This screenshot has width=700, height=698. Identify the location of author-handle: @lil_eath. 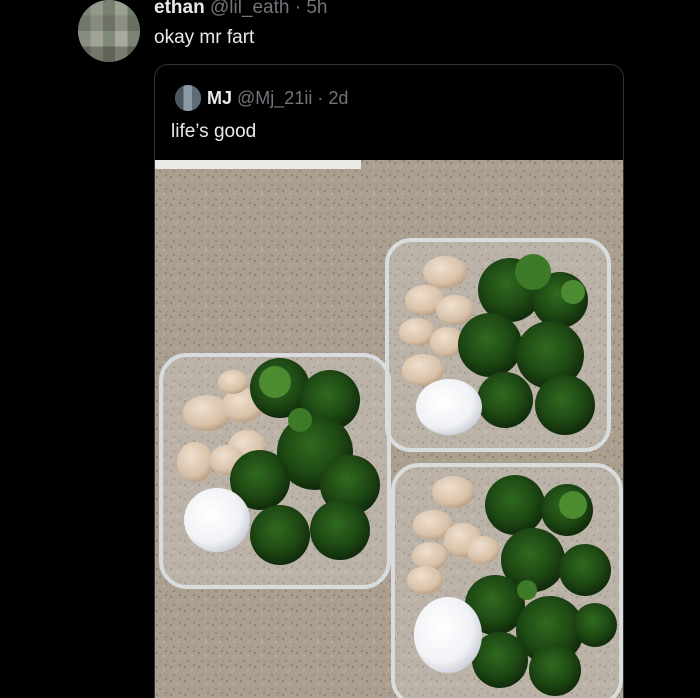
(250, 9).